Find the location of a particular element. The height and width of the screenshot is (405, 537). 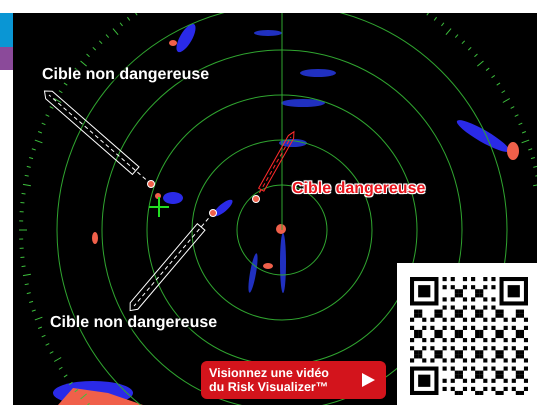

cursor-cross-icon is located at coordinates (159, 207).